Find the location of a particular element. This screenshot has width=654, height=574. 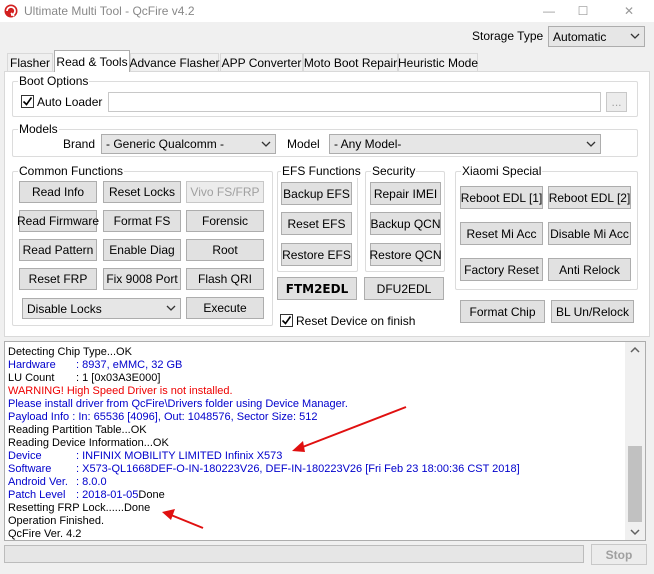

log-key: Hardware is located at coordinates (32, 365).